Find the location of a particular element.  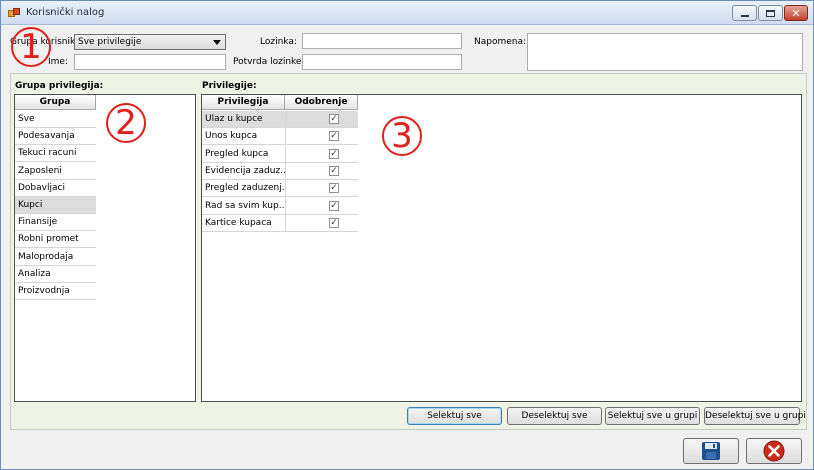

chevron-down-icon is located at coordinates (217, 42).